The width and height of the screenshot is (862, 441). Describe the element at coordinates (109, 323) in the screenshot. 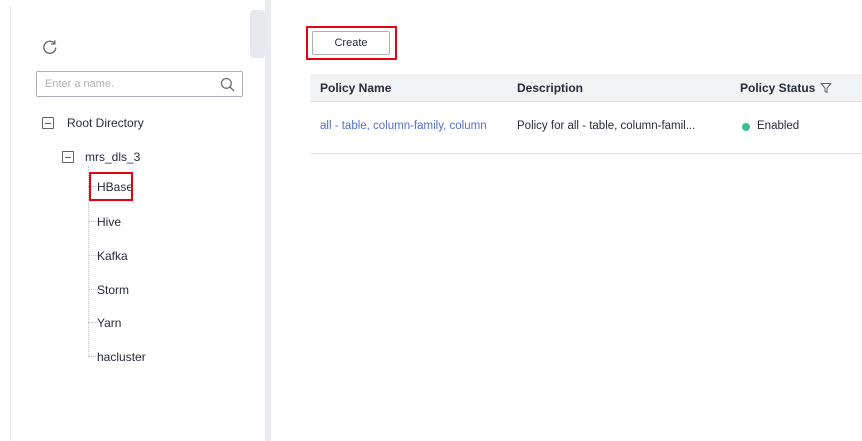

I see `tree-node-yarn: Yarn` at that location.